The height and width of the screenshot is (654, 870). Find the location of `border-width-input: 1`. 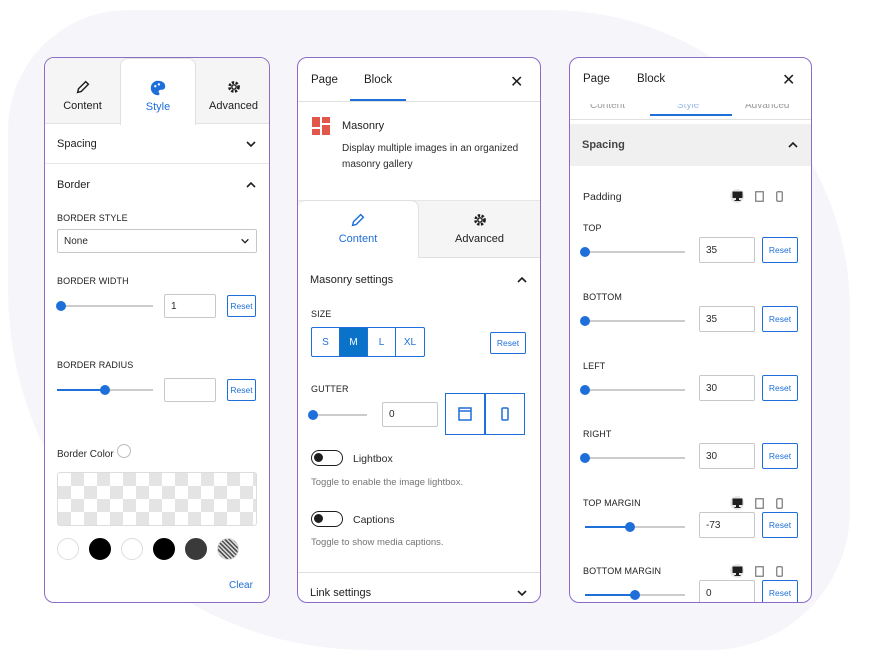

border-width-input: 1 is located at coordinates (190, 306).